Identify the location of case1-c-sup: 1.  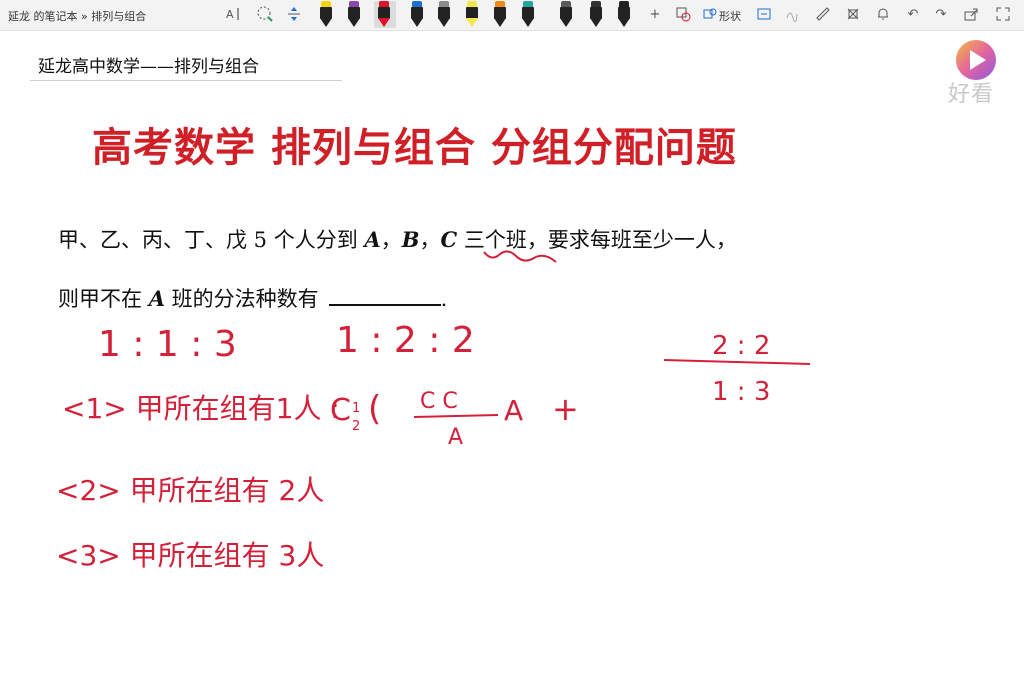
(356, 408).